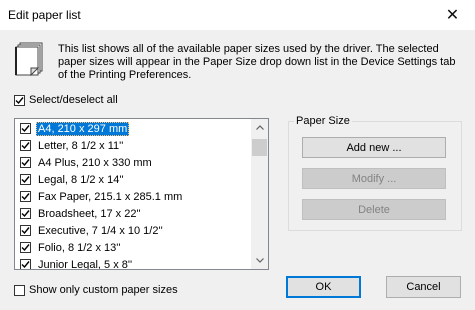 This screenshot has height=310, width=475. What do you see at coordinates (89, 213) in the screenshot?
I see `list-item-label: Broadsheet, 17 x 22''` at bounding box center [89, 213].